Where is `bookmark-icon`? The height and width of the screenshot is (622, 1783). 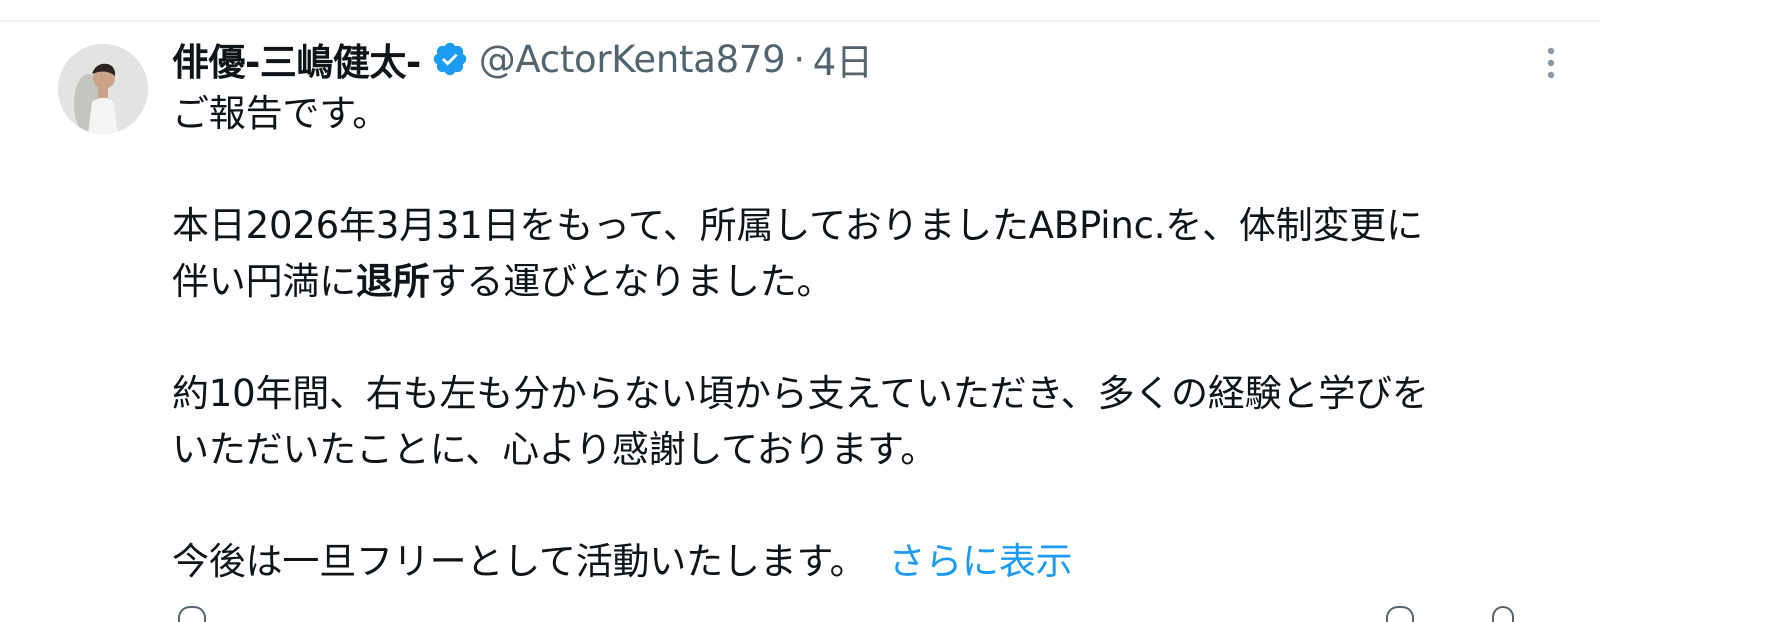
bookmark-icon is located at coordinates (1400, 614).